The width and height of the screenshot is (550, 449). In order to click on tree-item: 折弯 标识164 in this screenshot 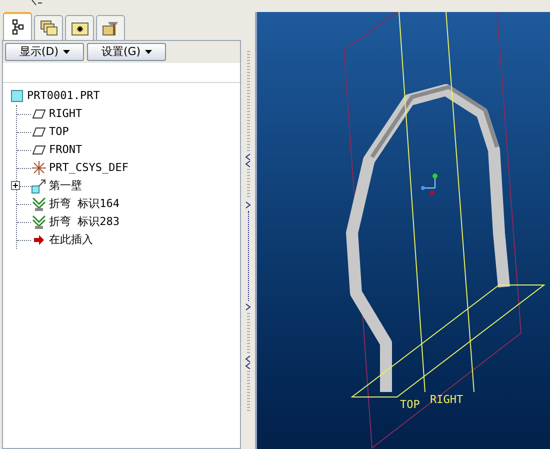, I will do `click(84, 204)`.